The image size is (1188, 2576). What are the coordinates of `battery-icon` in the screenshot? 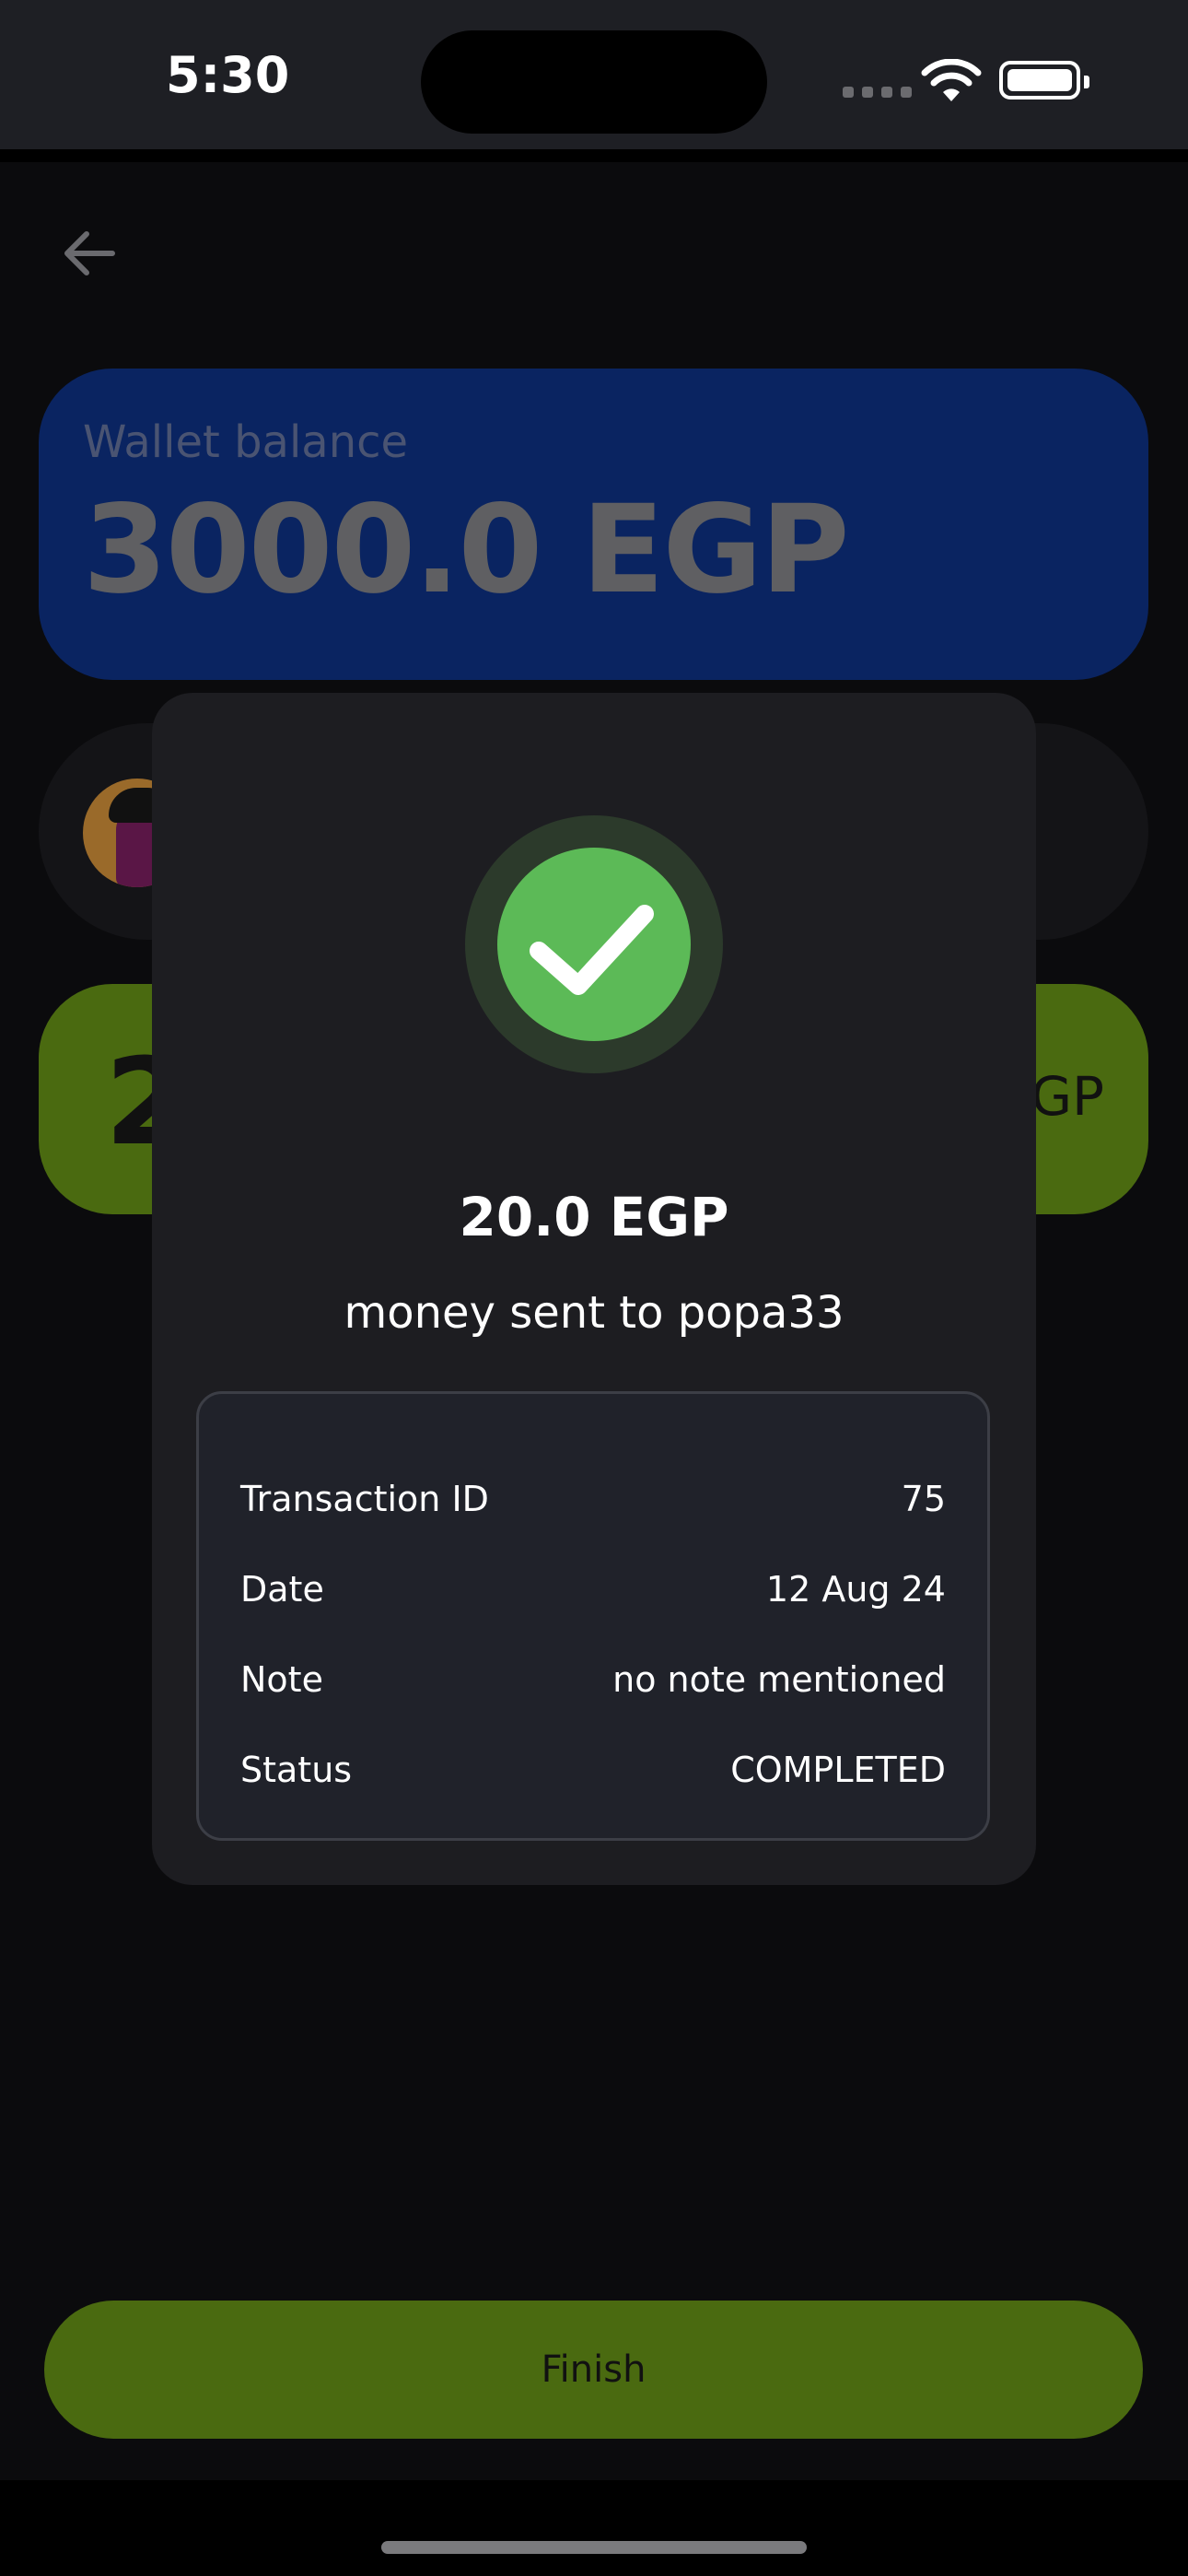 It's located at (1044, 80).